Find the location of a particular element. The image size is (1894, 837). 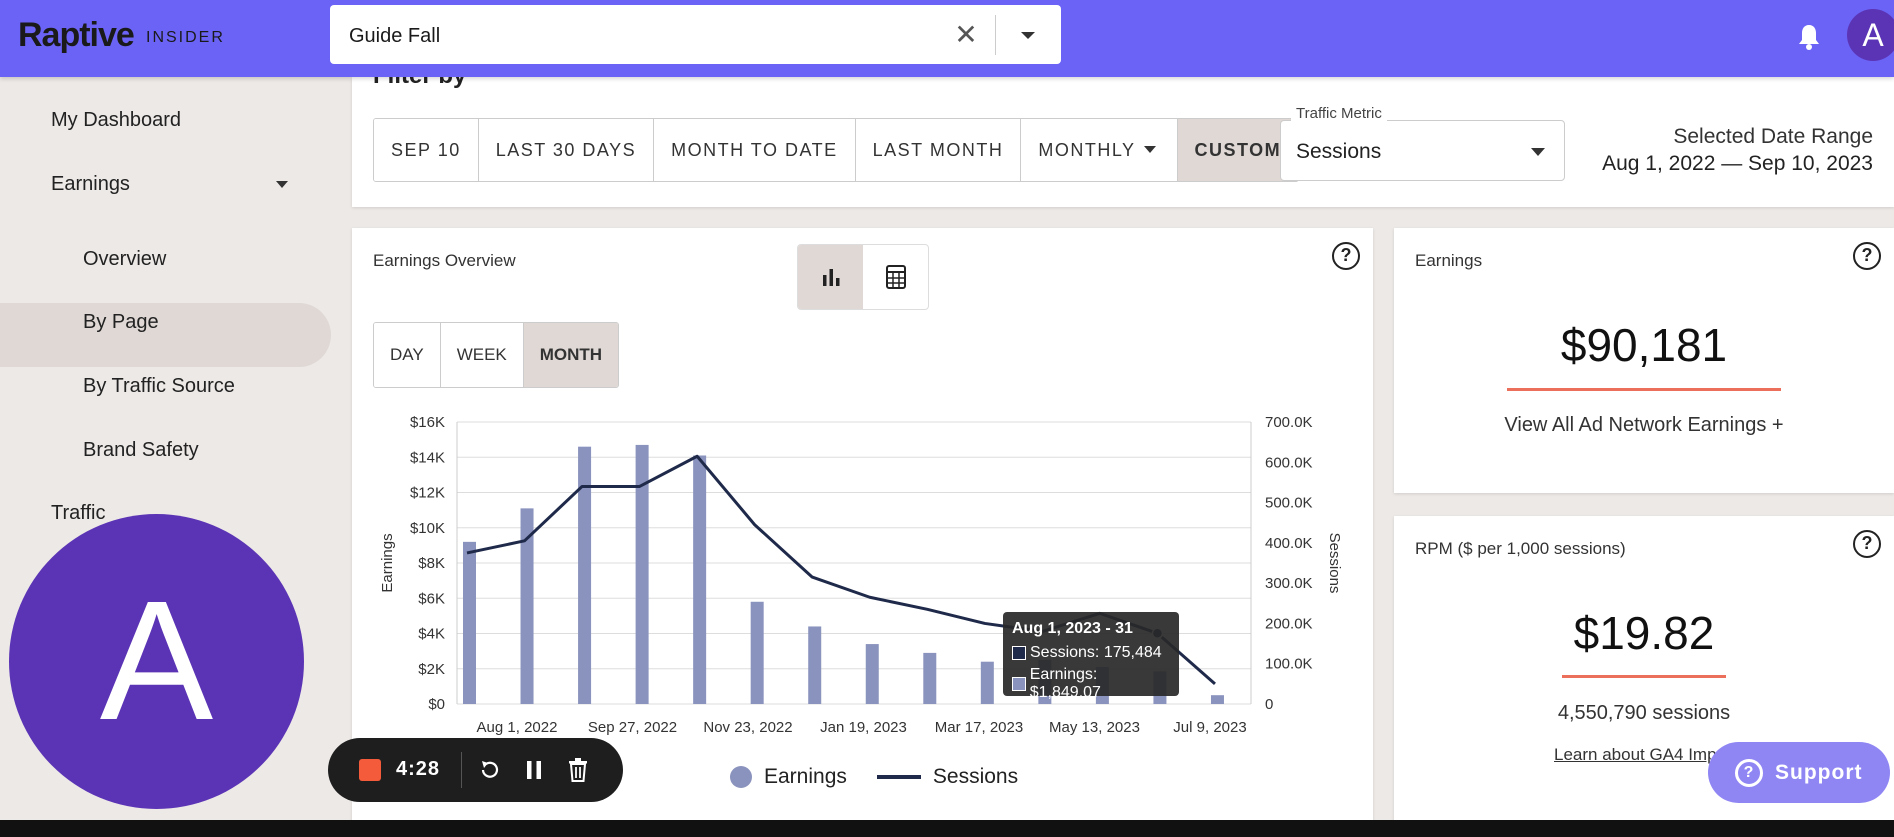

period-day-button: DAY is located at coordinates (407, 355).